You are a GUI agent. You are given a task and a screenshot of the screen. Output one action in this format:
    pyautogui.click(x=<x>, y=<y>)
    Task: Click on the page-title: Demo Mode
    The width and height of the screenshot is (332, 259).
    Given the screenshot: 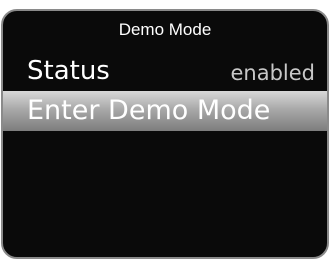 What is the action you would take?
    pyautogui.click(x=165, y=29)
    